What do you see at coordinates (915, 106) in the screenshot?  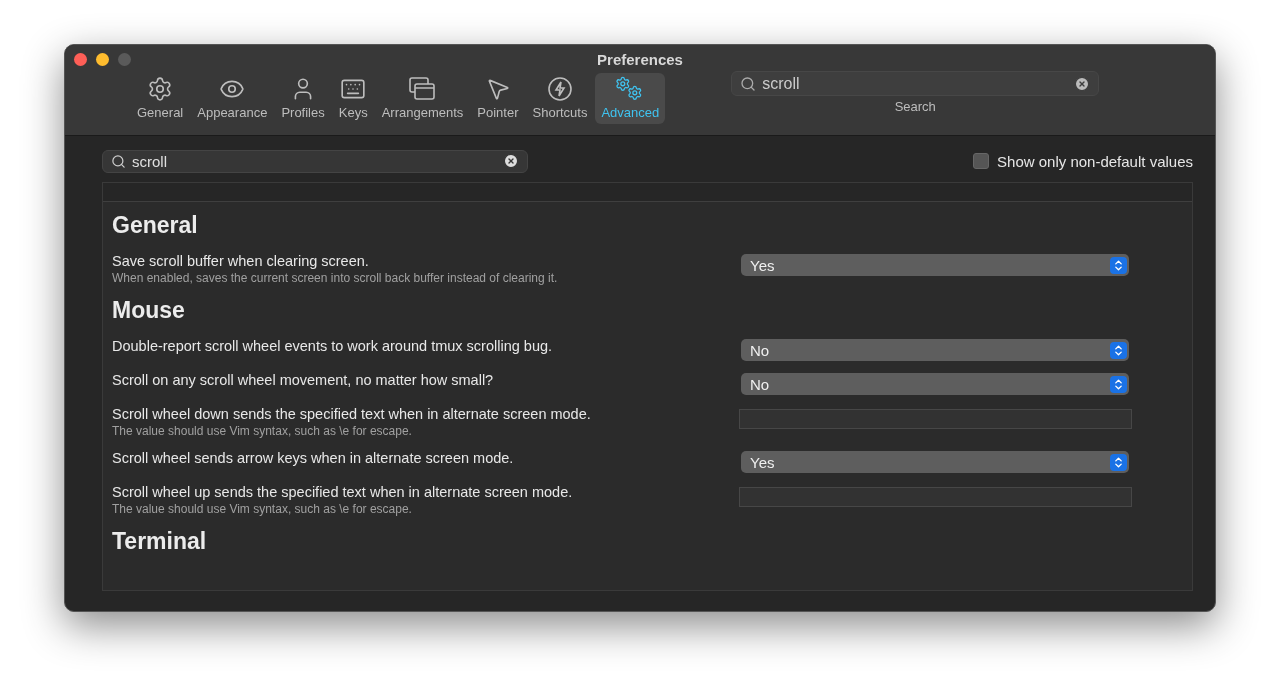 I see `search-label: Search` at bounding box center [915, 106].